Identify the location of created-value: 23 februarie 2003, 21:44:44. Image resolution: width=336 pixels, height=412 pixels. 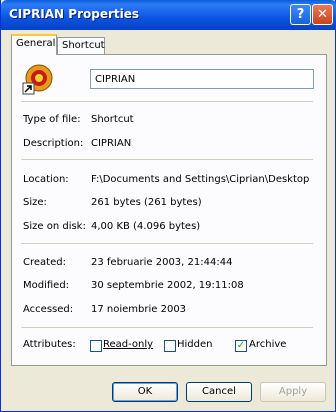
(162, 262).